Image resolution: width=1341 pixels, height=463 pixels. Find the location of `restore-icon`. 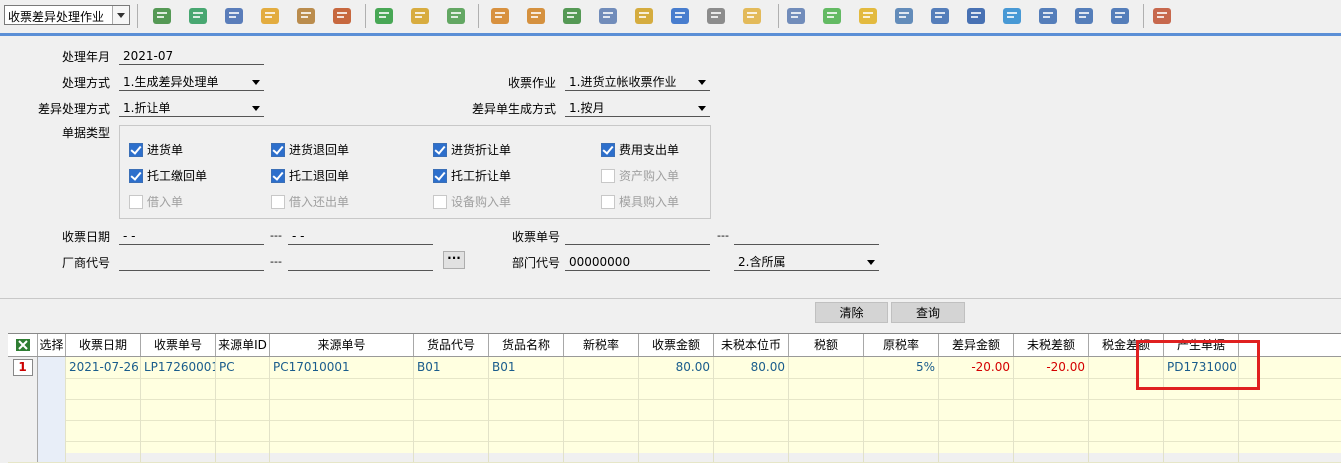

restore-icon is located at coordinates (1120, 16).